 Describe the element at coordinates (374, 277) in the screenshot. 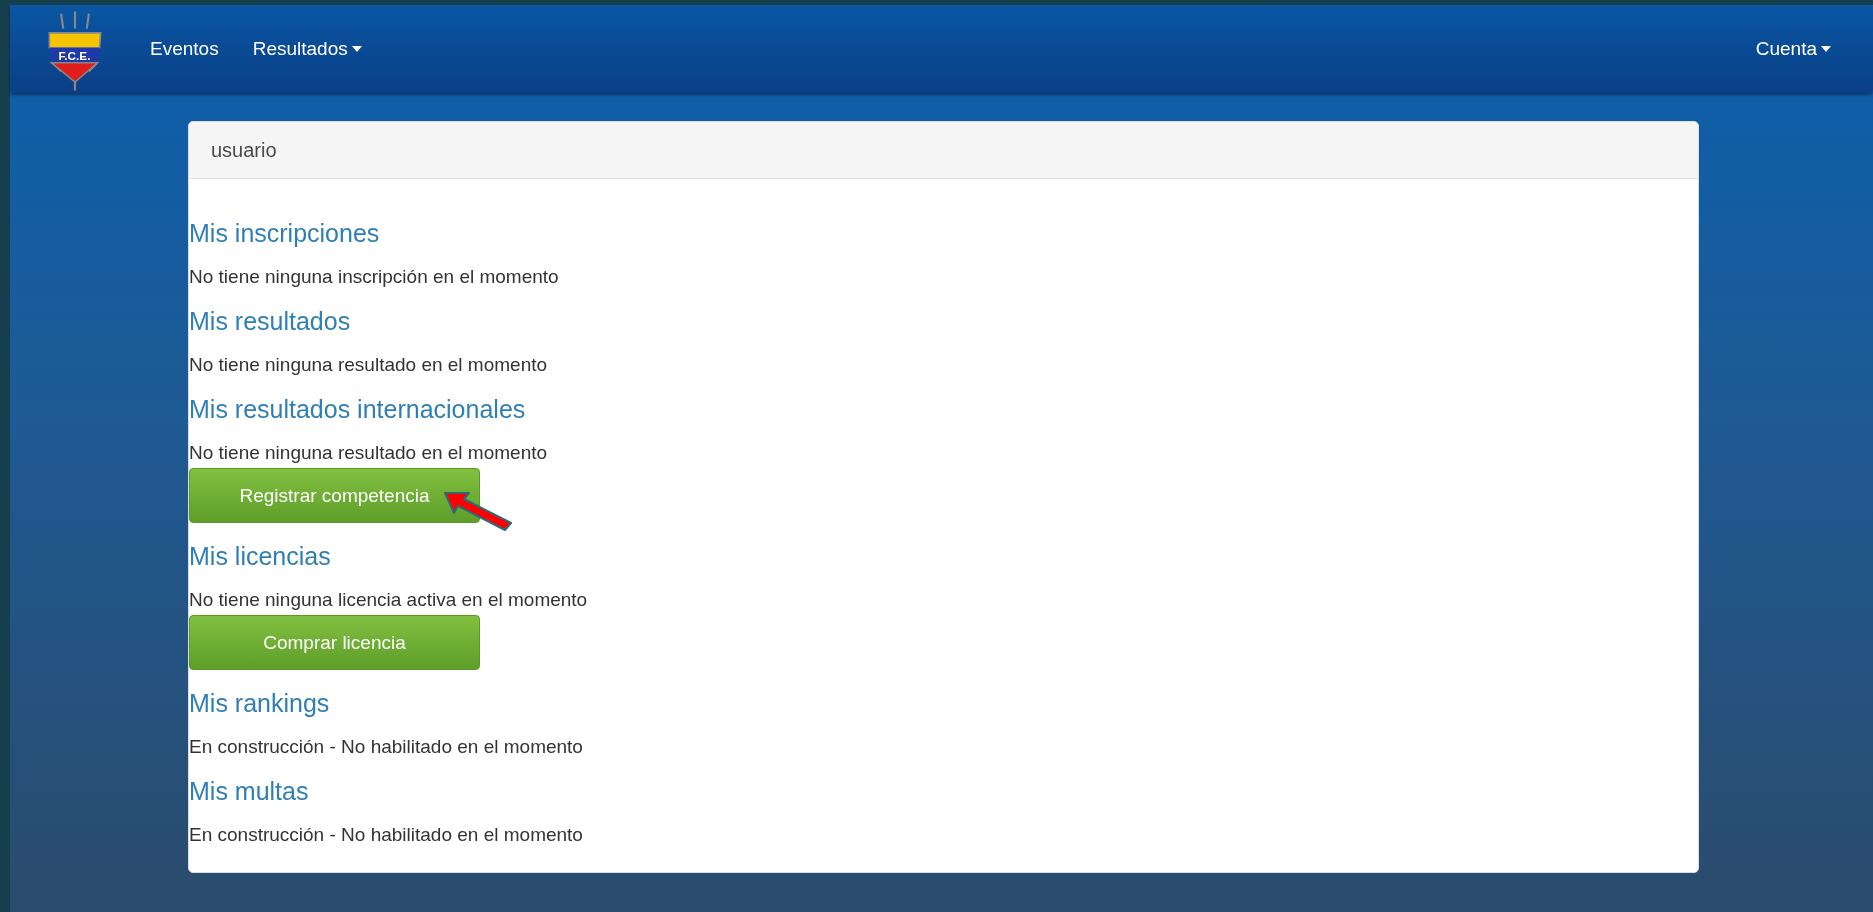

I see `section-message: No tiene ninguna inscripción en el momento` at that location.